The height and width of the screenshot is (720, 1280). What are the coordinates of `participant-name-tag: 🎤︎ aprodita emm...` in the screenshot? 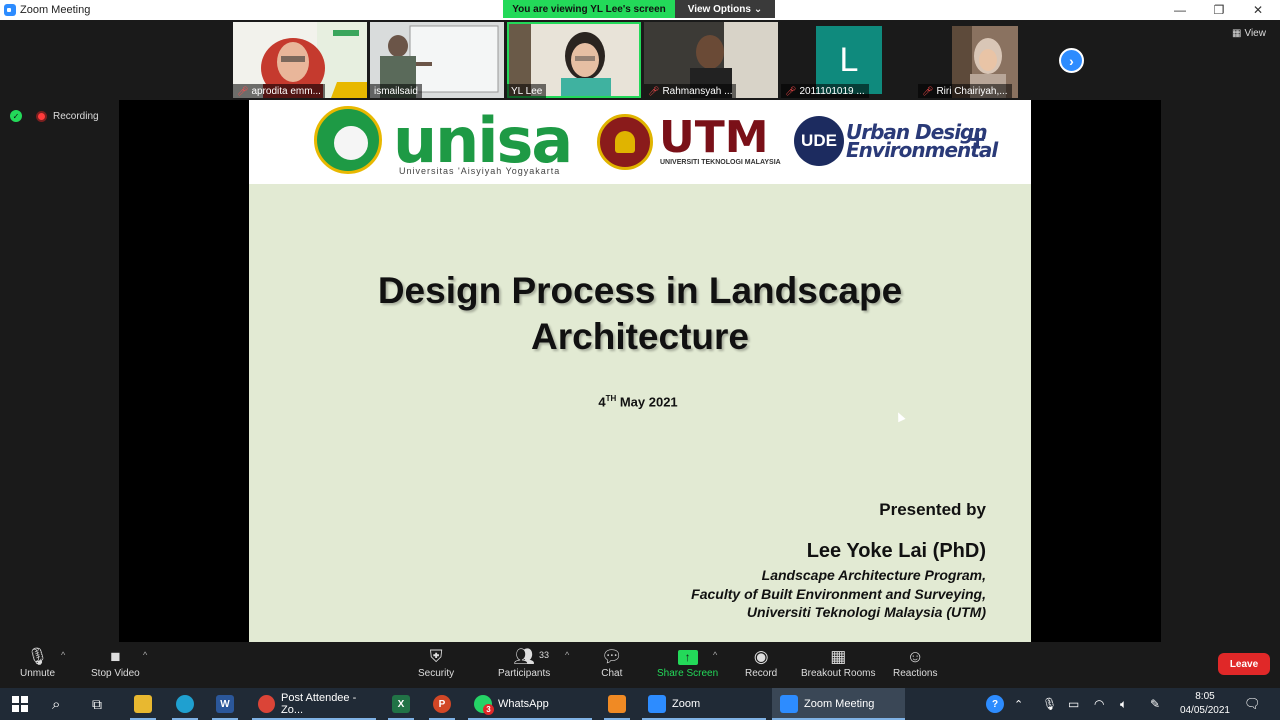 It's located at (279, 91).